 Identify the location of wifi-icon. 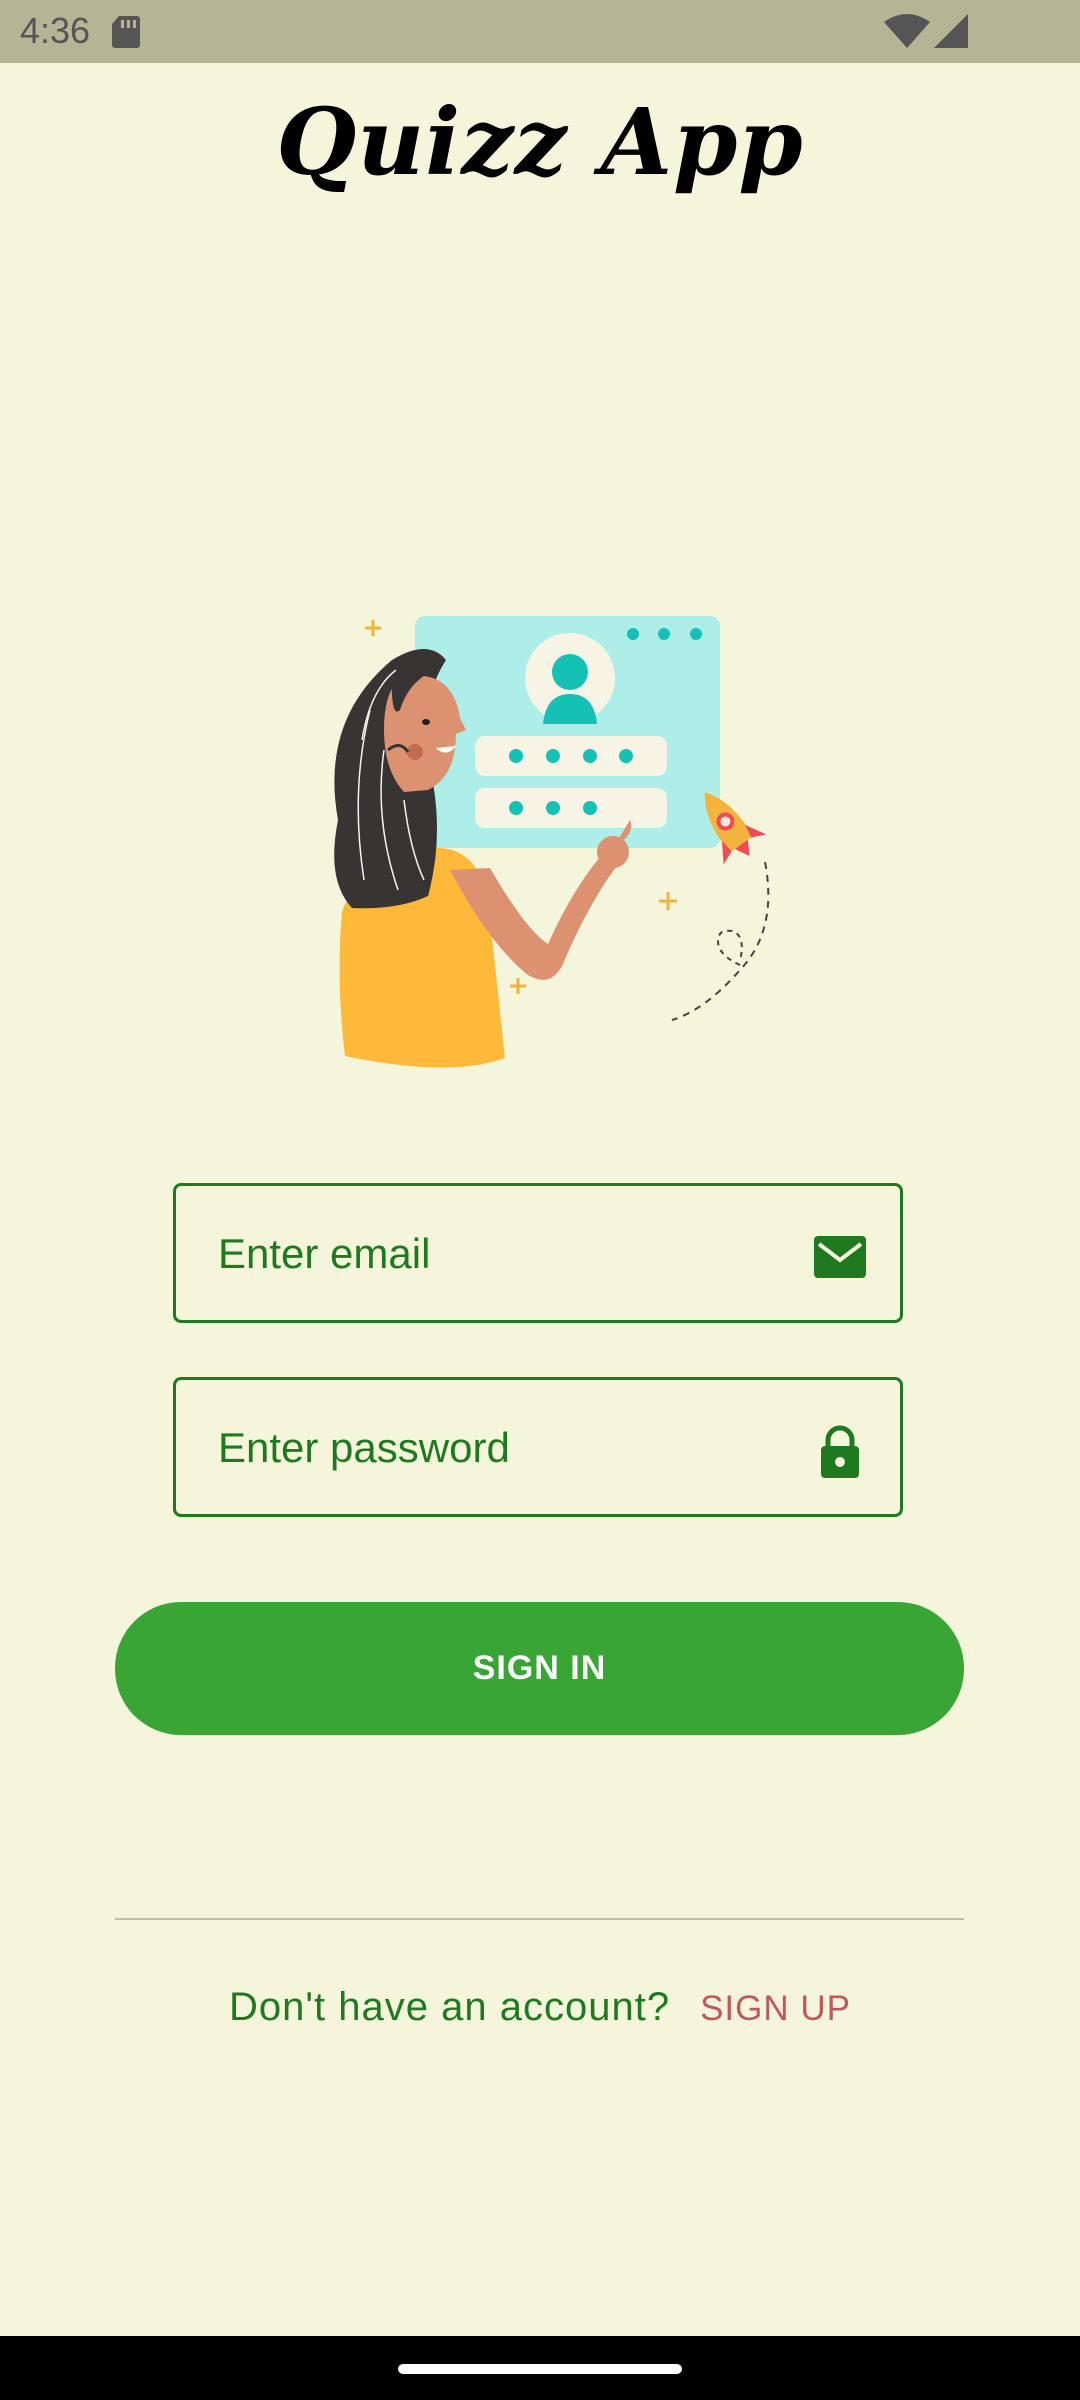
(907, 31).